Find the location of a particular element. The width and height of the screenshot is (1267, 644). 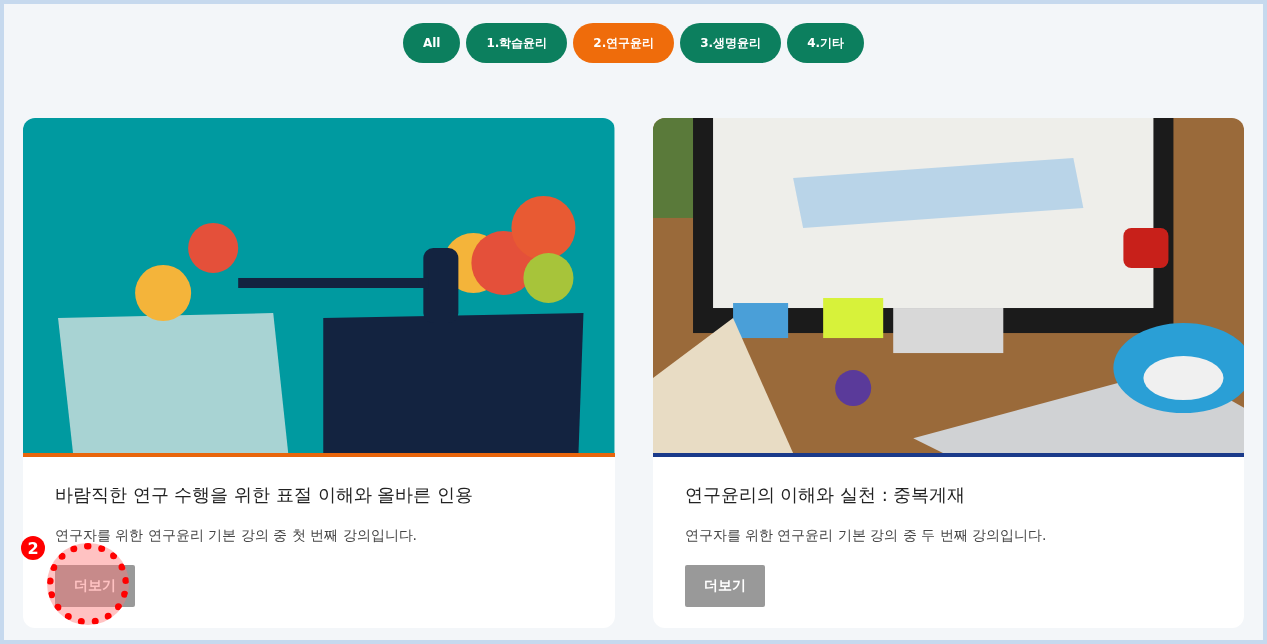

course-description: 연구자를 위한 연구윤리 기본 강의 중 첫 번째 강의입니다. is located at coordinates (236, 536).